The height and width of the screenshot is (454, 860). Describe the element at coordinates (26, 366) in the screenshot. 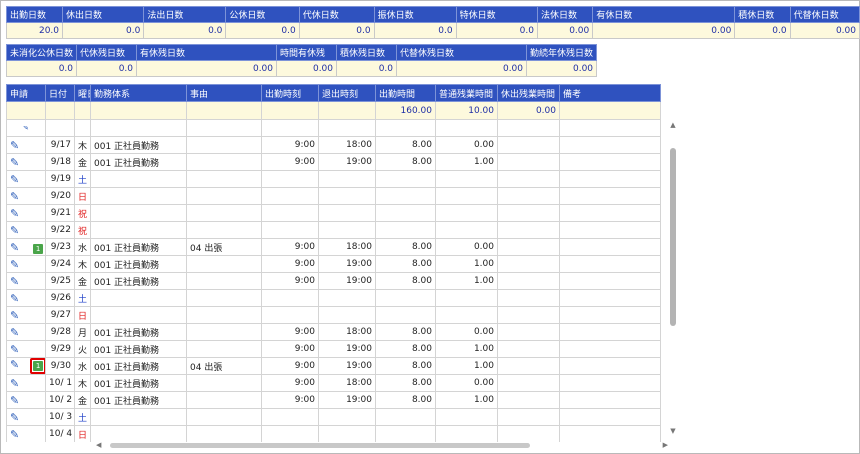

I see `apply-cell: ✎ 1` at that location.